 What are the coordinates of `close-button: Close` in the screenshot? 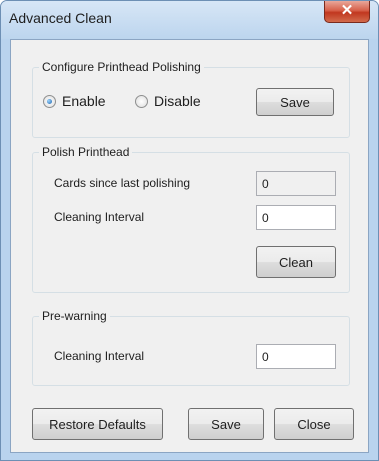 It's located at (314, 424).